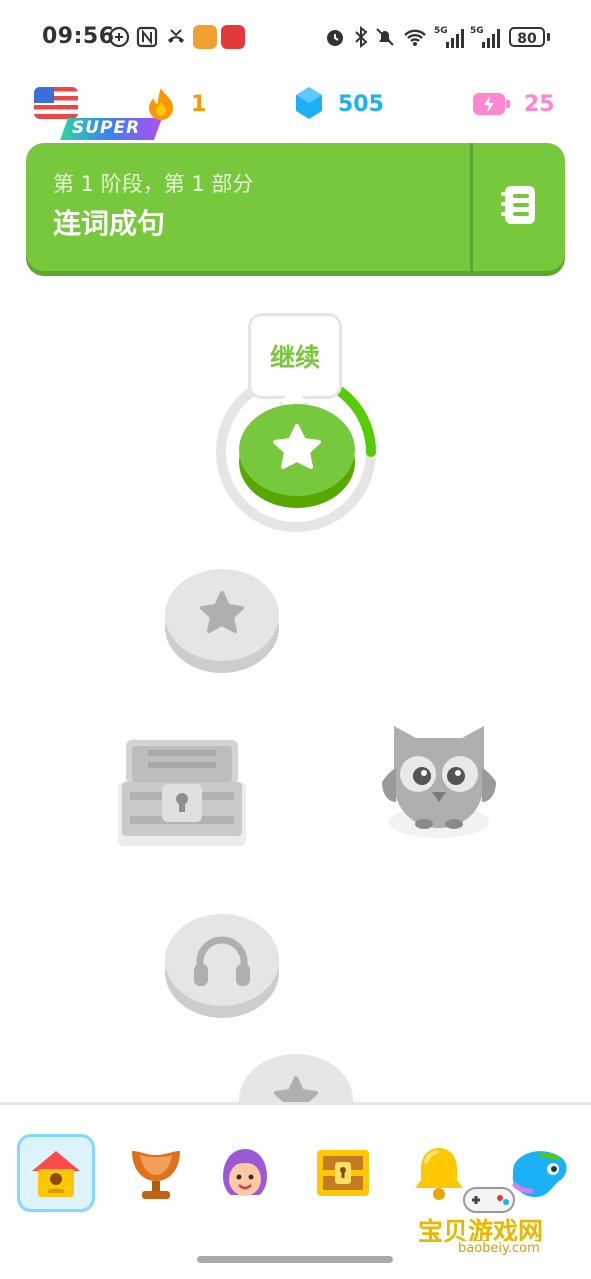 This screenshot has width=591, height=1279. I want to click on tab-chest, so click(343, 1173).